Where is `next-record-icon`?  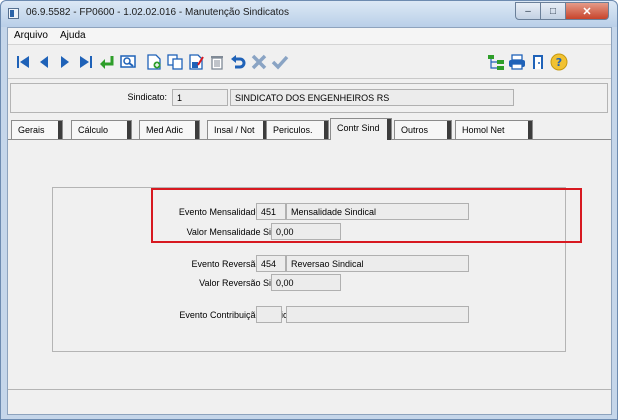 next-record-icon is located at coordinates (65, 62).